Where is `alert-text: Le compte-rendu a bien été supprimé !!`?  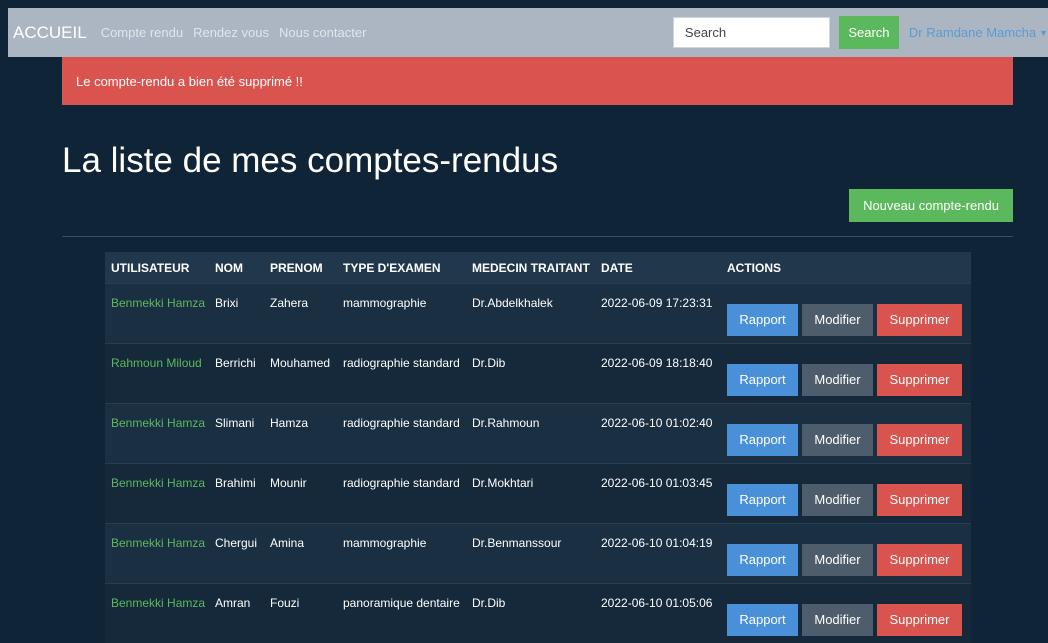 alert-text: Le compte-rendu a bien été supprimé !! is located at coordinates (189, 81).